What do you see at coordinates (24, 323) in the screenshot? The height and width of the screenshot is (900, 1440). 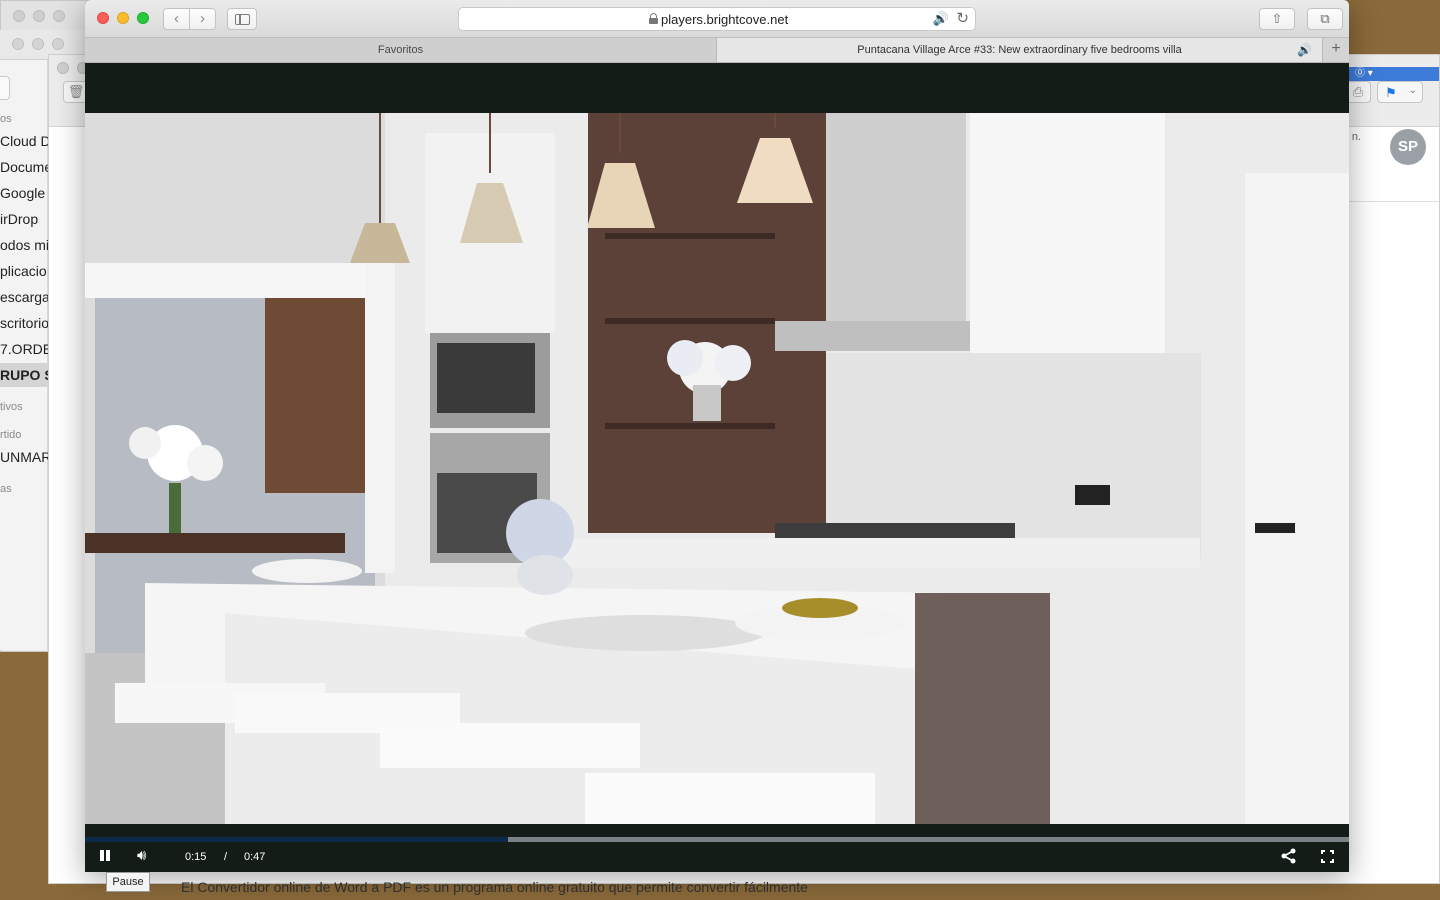 I see `sidebar-item: scritorio` at bounding box center [24, 323].